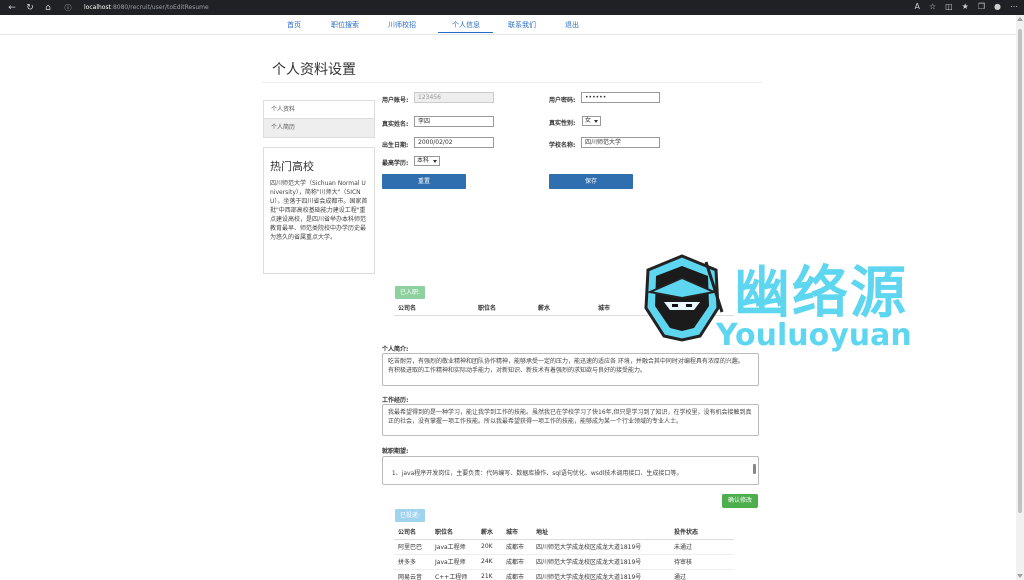 The height and width of the screenshot is (580, 1024). I want to click on nav-campus: 川师校招, so click(402, 25).